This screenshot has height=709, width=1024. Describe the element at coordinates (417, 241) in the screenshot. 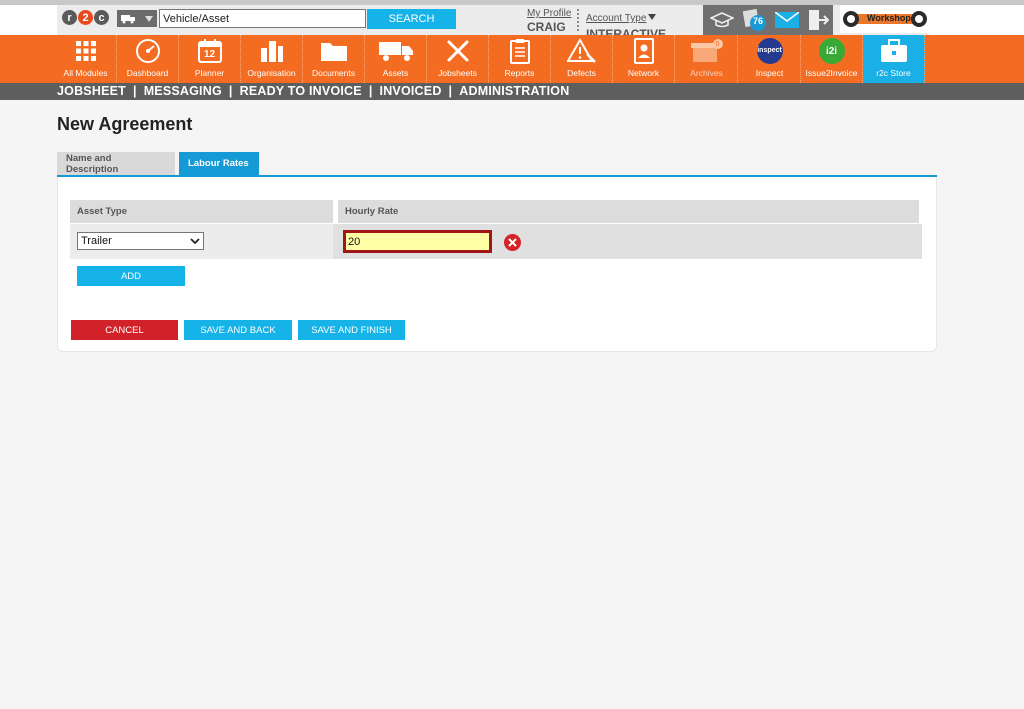

I see `hourly-rate-input` at that location.